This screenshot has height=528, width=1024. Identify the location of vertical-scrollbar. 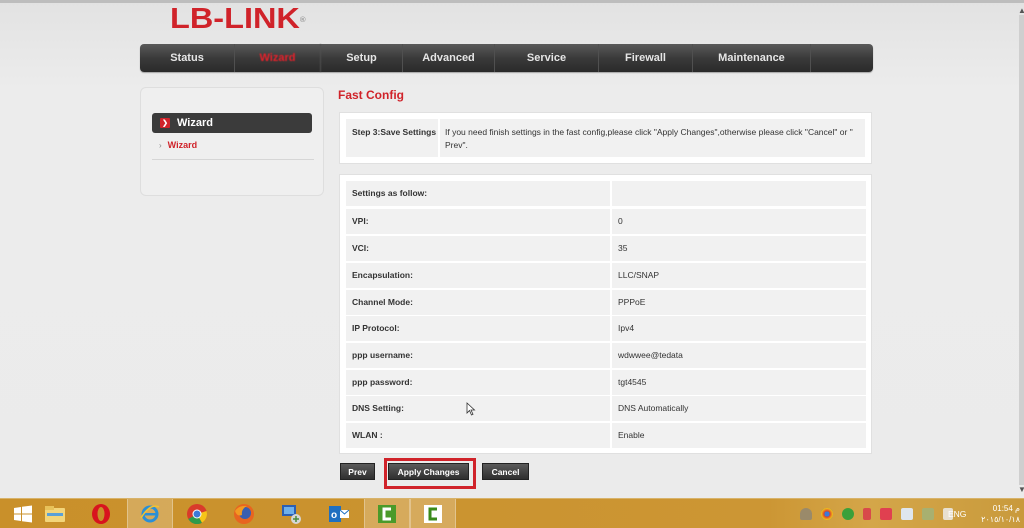
(1021, 250).